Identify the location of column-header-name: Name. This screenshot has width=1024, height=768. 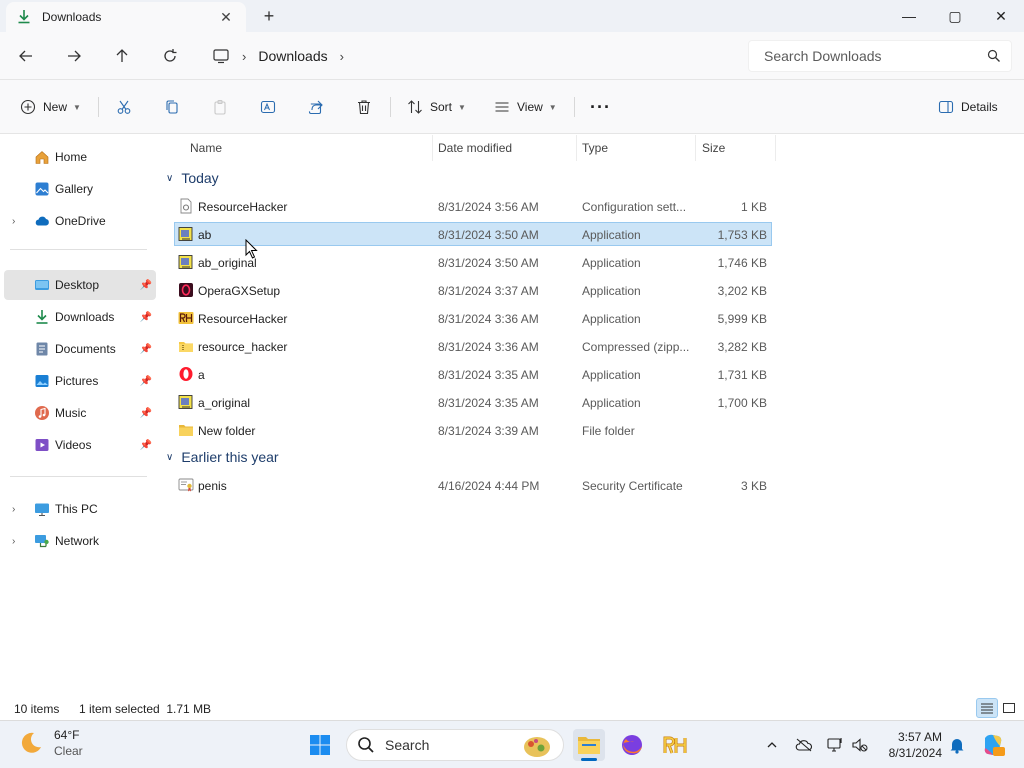
(206, 148).